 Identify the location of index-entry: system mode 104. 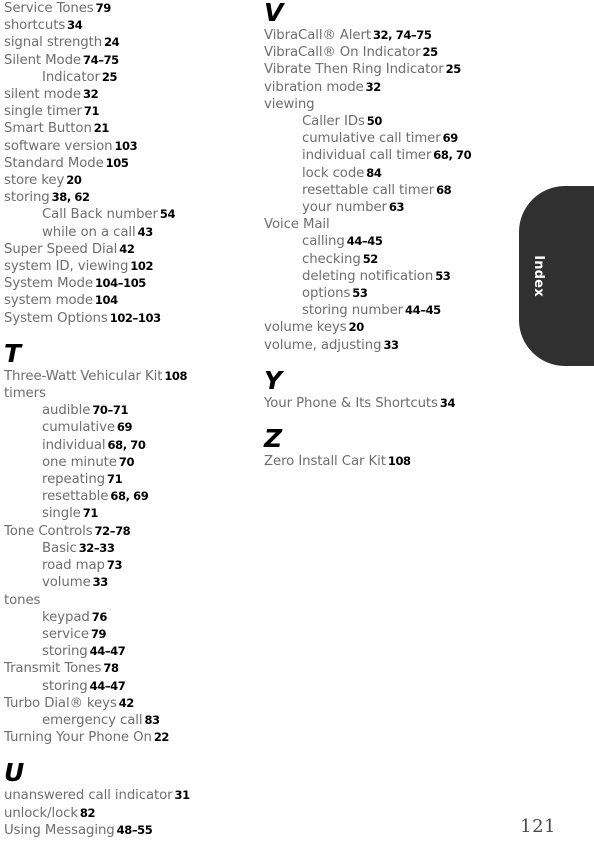
(129, 300).